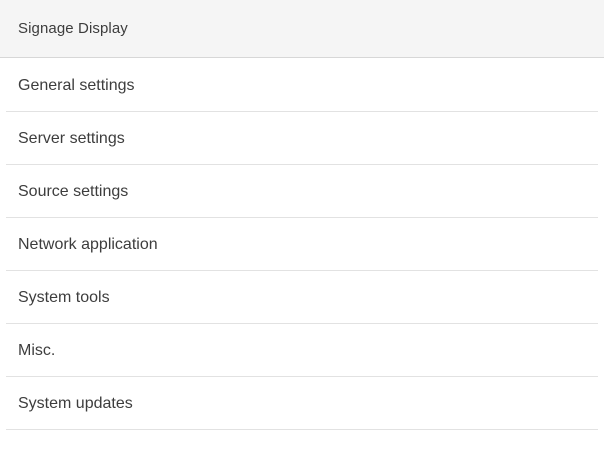  What do you see at coordinates (302, 297) in the screenshot?
I see `menu-item-system-tools: System tools` at bounding box center [302, 297].